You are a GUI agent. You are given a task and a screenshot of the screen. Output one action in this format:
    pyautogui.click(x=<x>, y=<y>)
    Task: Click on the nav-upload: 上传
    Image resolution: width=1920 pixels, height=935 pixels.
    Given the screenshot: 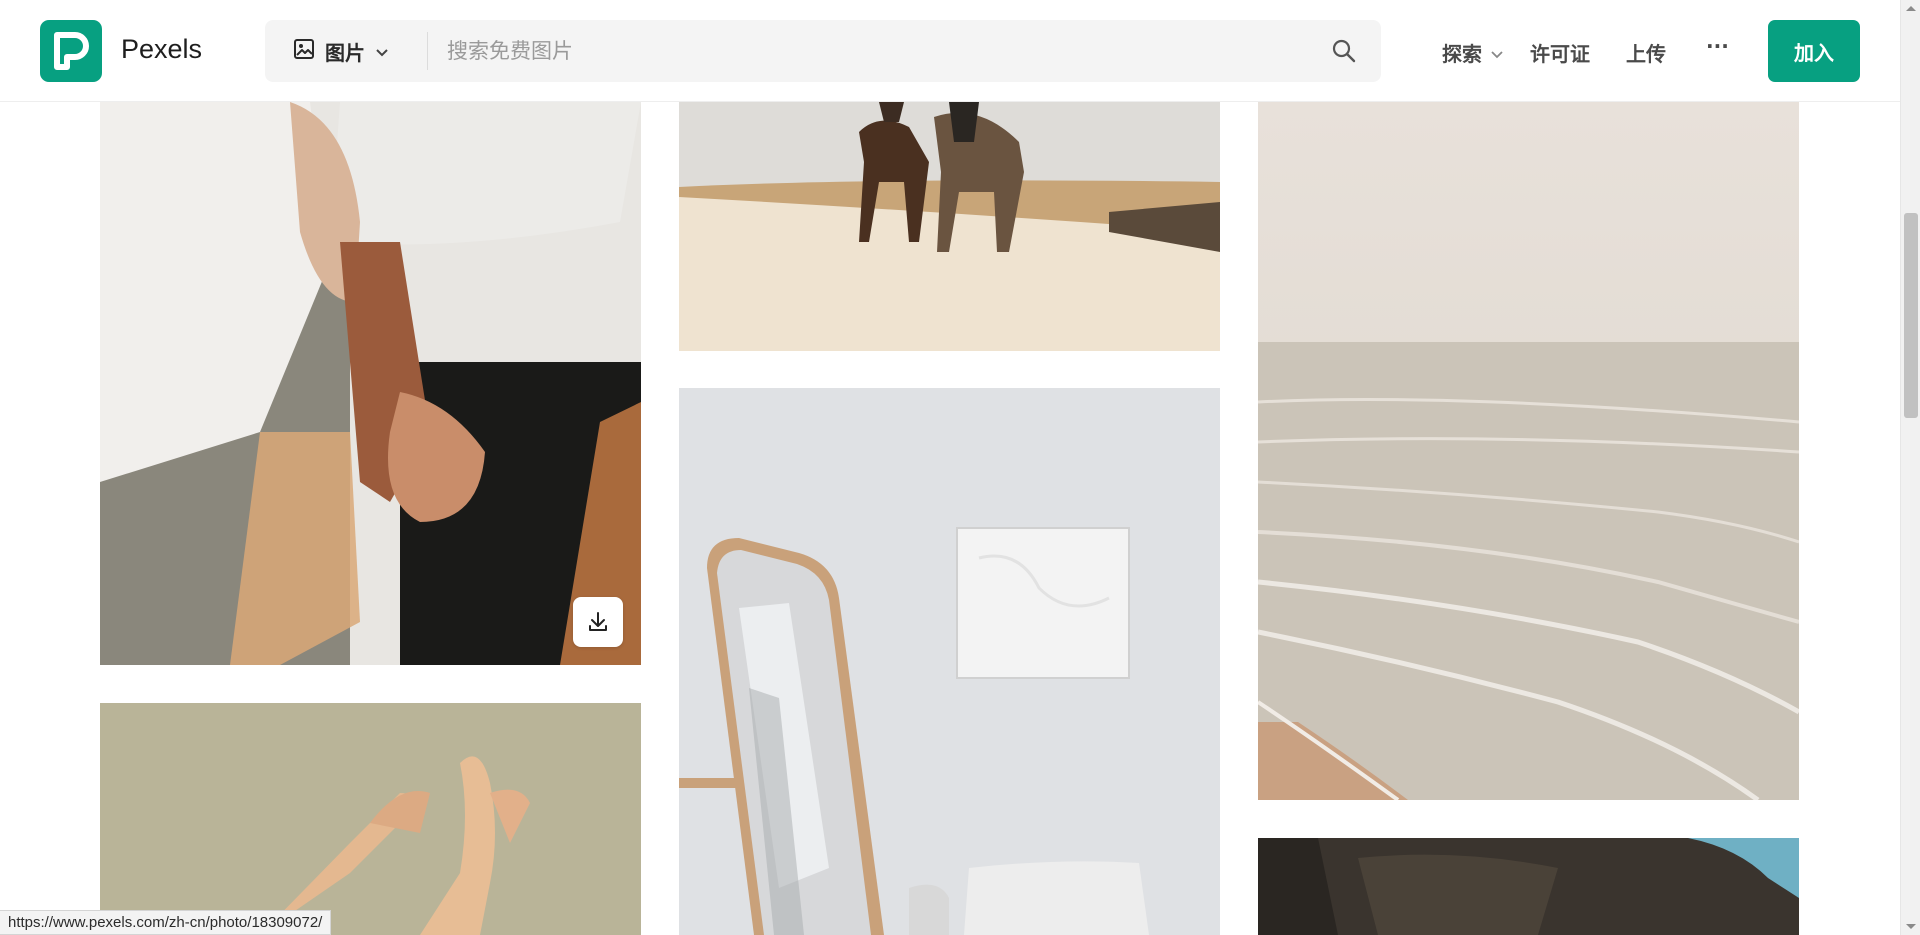 What is the action you would take?
    pyautogui.click(x=1646, y=52)
    